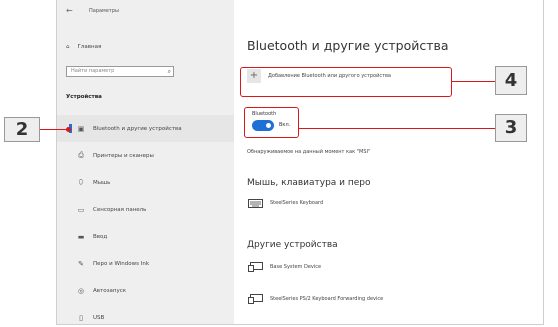 The image size is (558, 327). Describe the element at coordinates (123, 155) in the screenshot. I see `sidebar-item-label: Принтеры и сканеры` at that location.